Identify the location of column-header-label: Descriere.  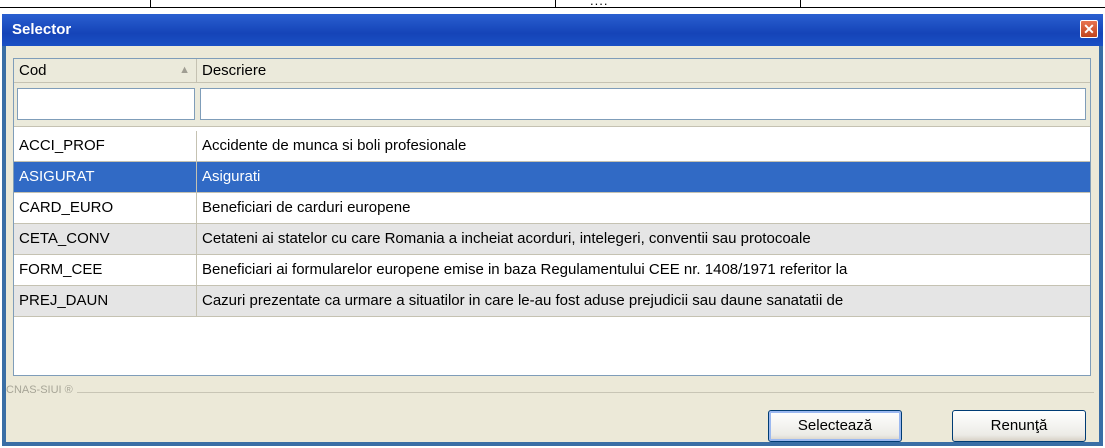
(234, 70).